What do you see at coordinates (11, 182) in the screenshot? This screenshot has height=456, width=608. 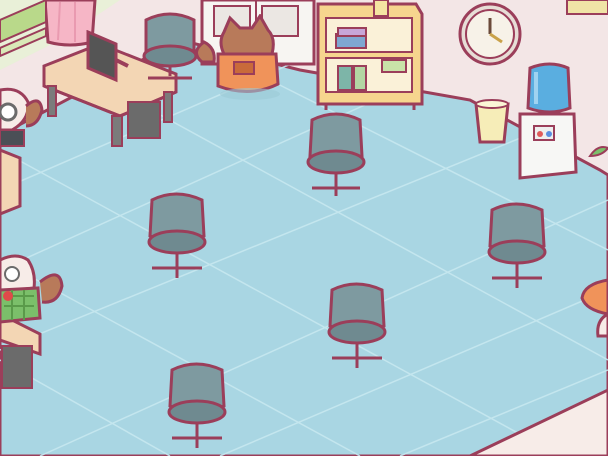 I see `desk-edge` at bounding box center [11, 182].